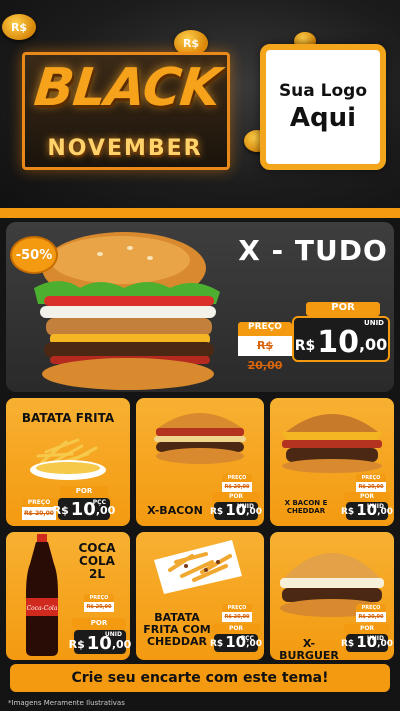 The height and width of the screenshot is (711, 400). I want to click on logo-placeholder: Sua Logo Aqui, so click(323, 107).